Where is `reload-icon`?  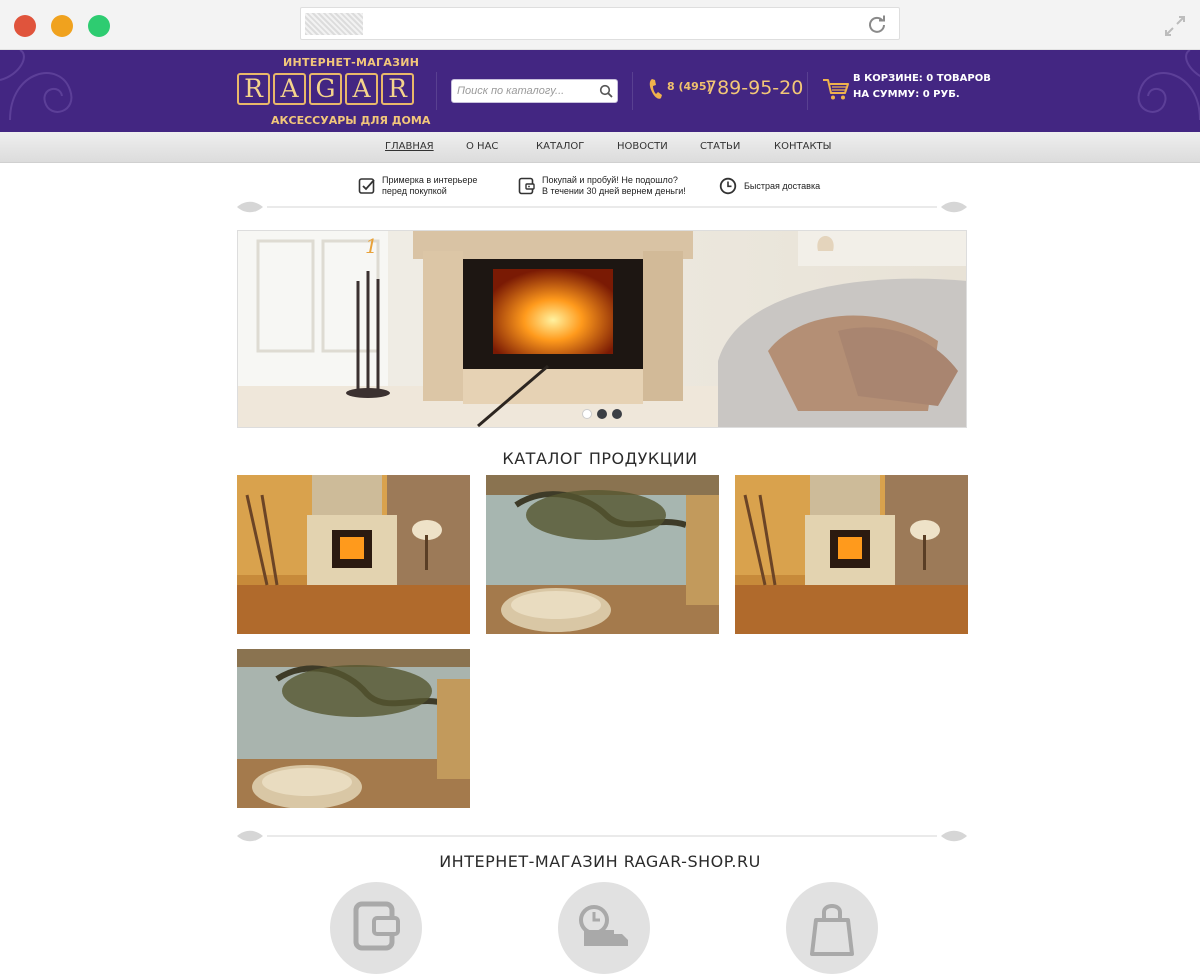 reload-icon is located at coordinates (877, 24).